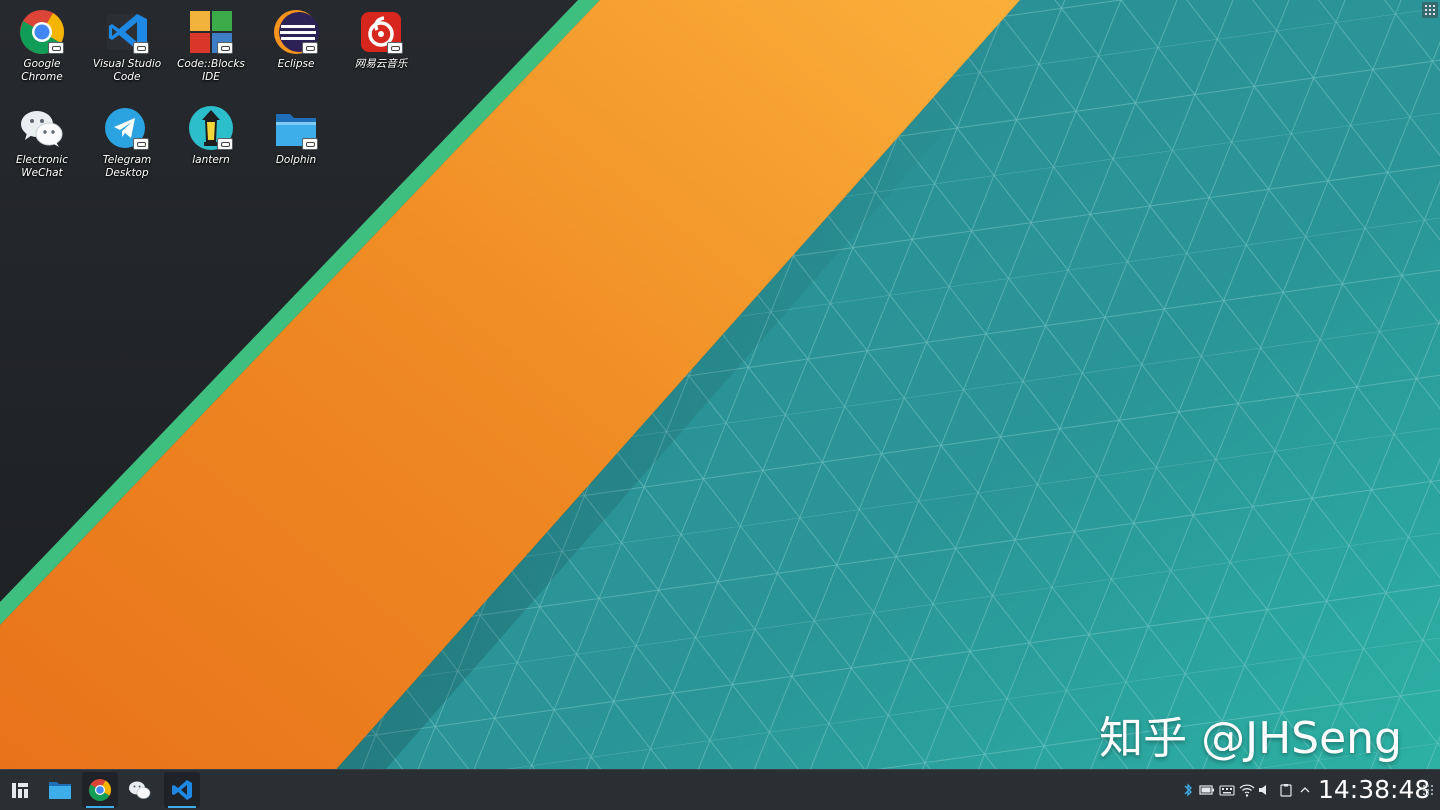  I want to click on desktop-icon-label: Google Chrome, so click(42, 70).